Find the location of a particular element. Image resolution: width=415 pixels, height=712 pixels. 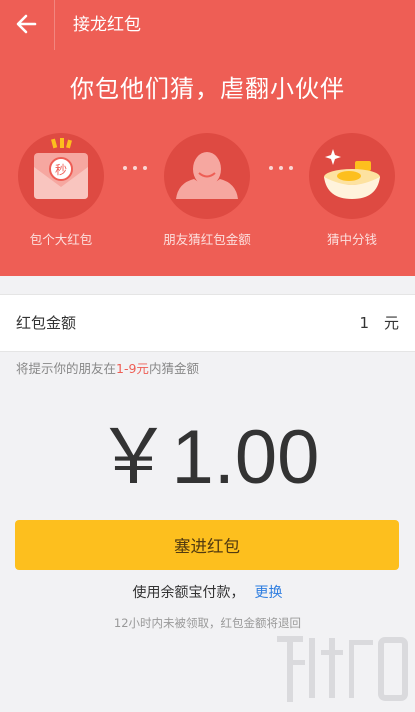

envelope-char: 秒 is located at coordinates (61, 170).